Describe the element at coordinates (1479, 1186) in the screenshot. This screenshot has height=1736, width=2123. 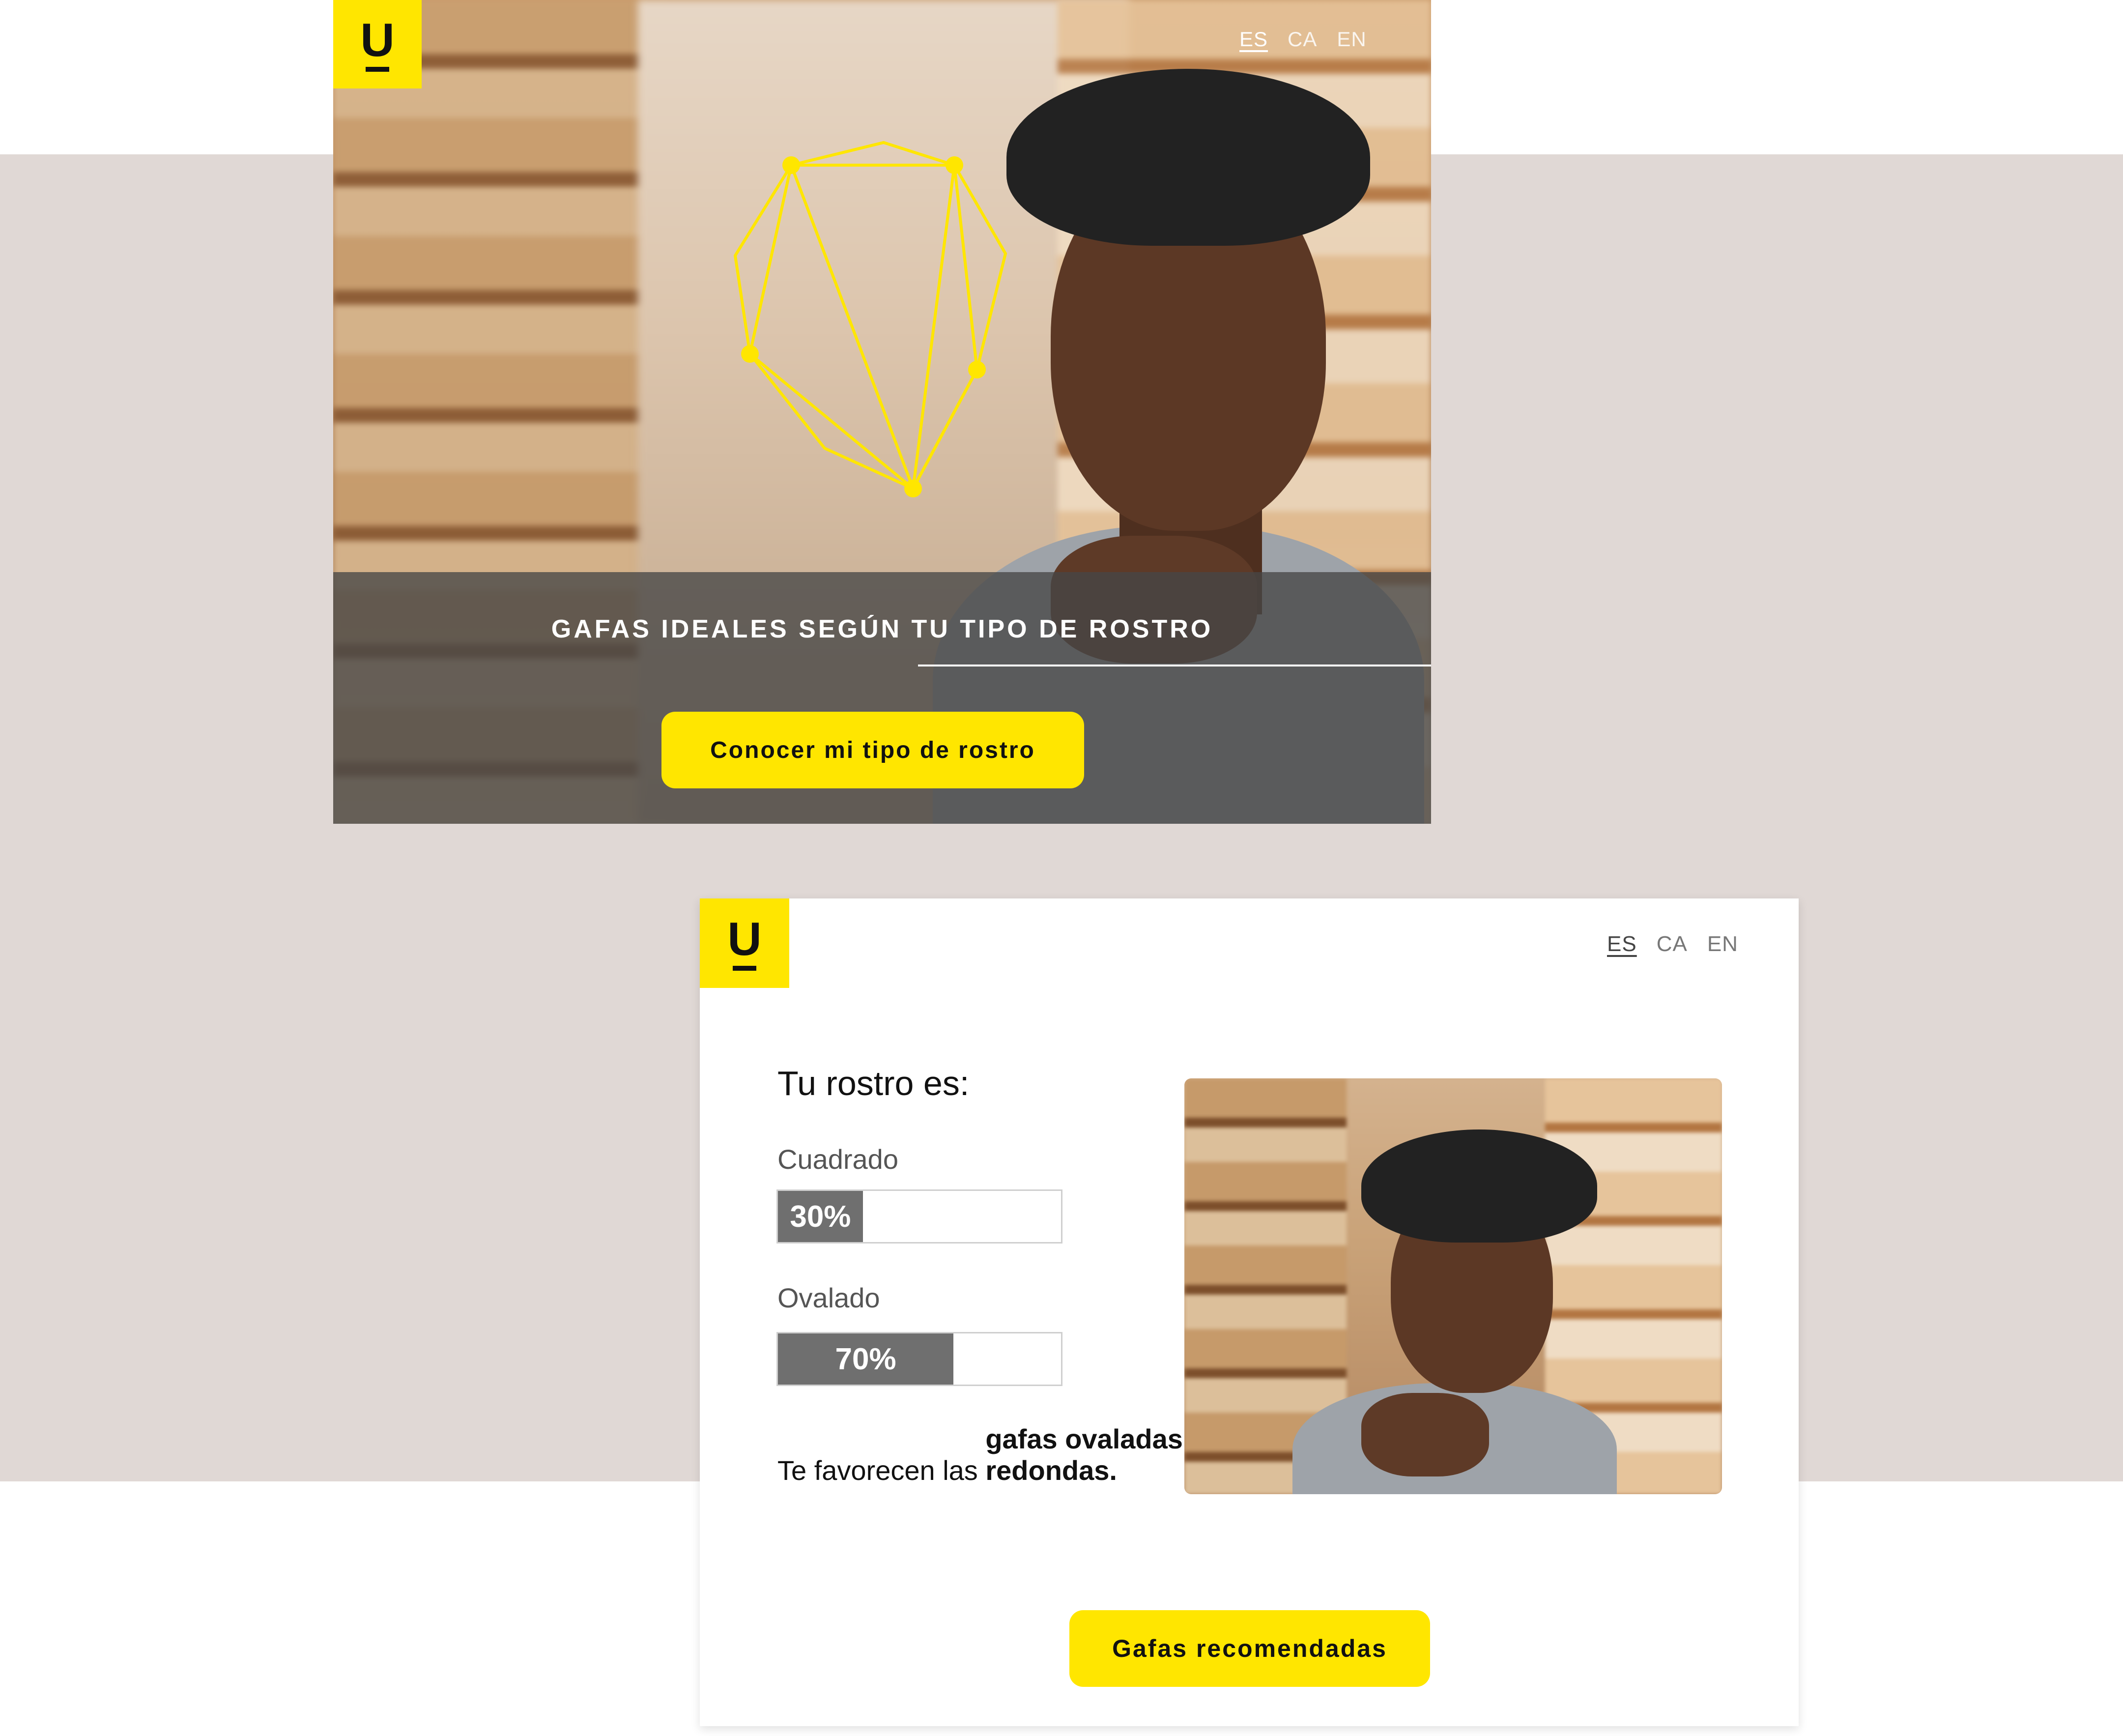
I see `photo-person-hair` at that location.